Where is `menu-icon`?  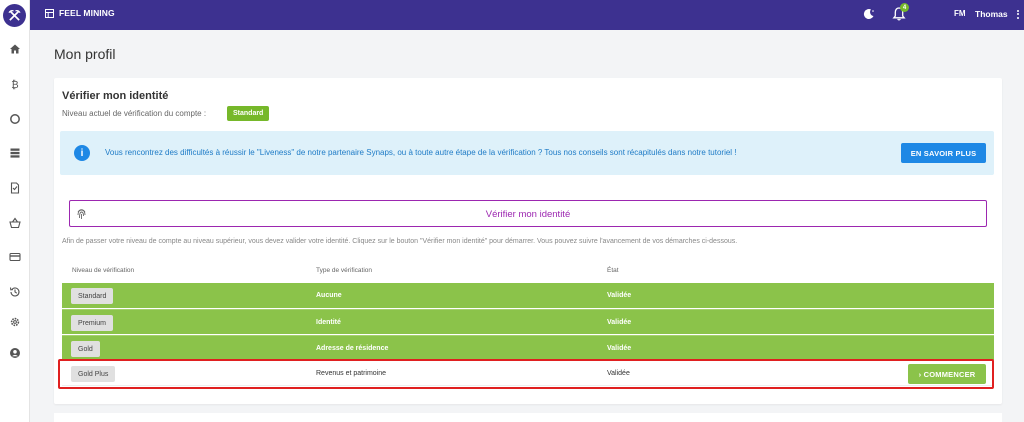 menu-icon is located at coordinates (49, 13).